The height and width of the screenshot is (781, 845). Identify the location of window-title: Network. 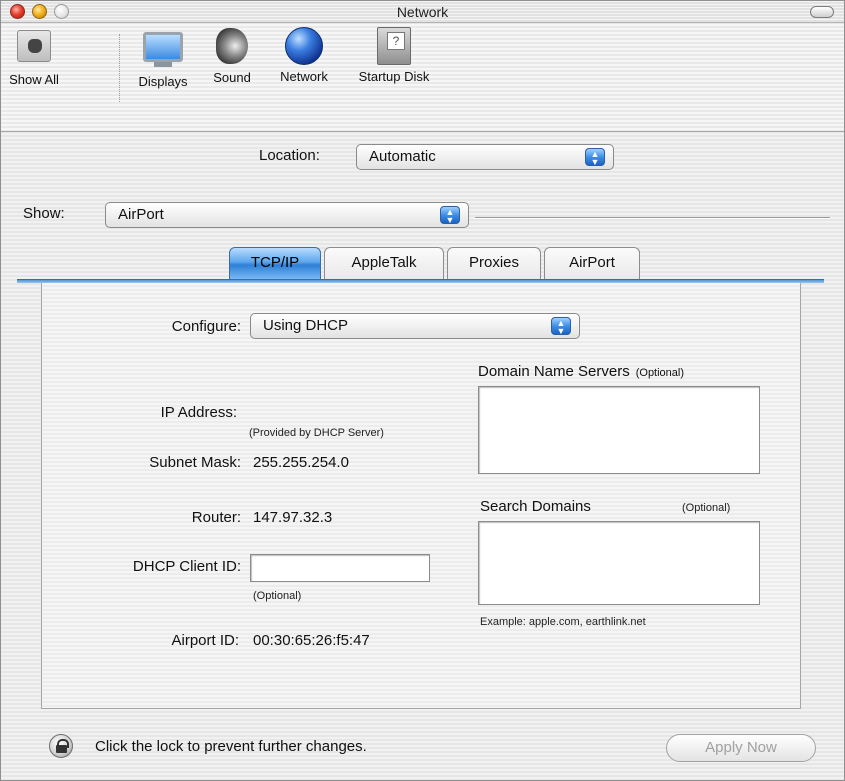
(422, 12).